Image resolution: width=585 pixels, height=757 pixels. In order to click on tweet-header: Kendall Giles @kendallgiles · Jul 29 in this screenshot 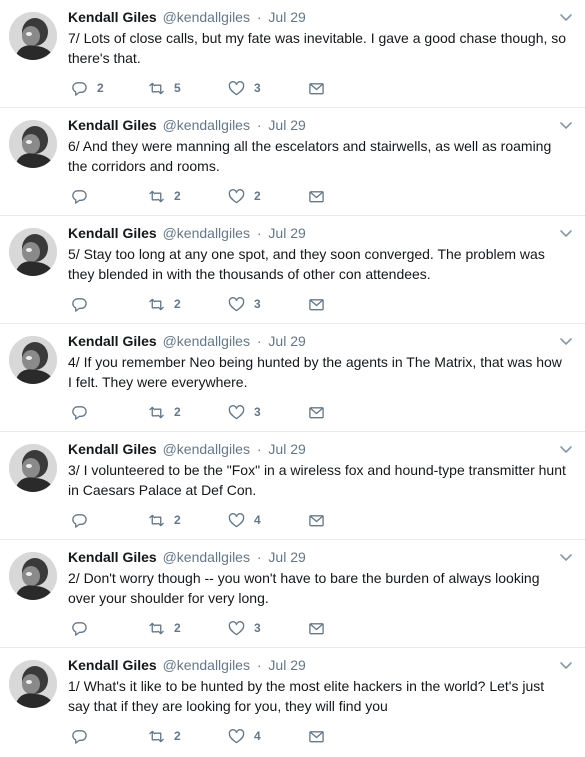, I will do `click(187, 557)`.